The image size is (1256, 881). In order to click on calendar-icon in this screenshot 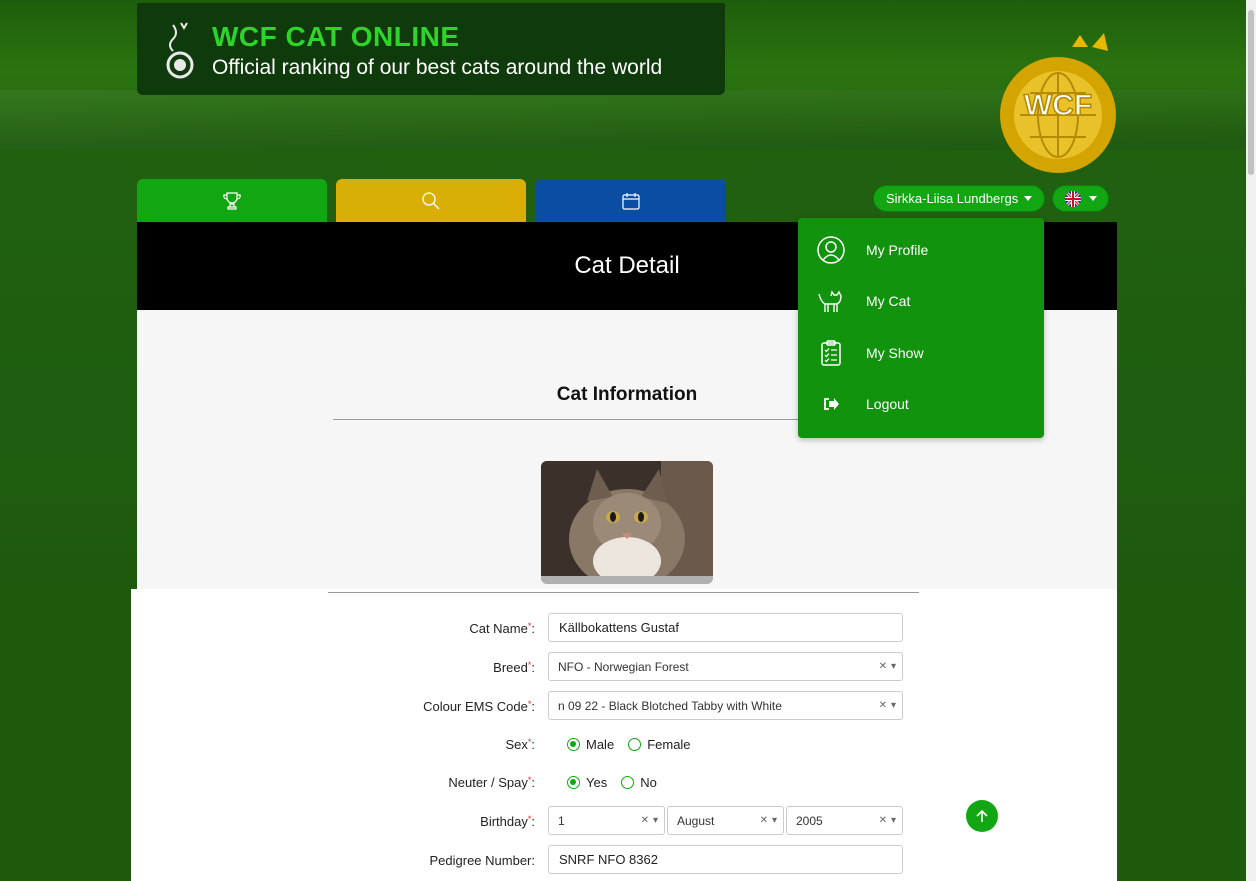, I will do `click(631, 201)`.